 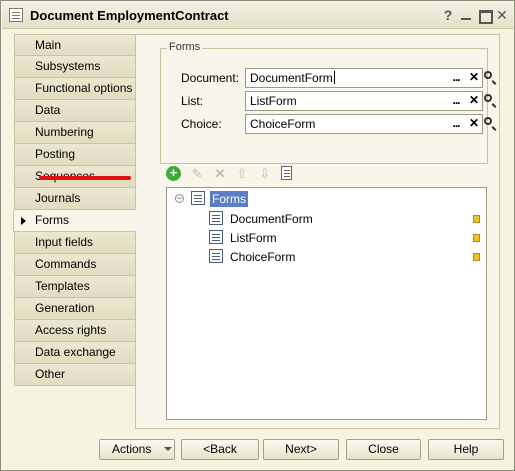 What do you see at coordinates (62, 286) in the screenshot?
I see `tab-label: Templates` at bounding box center [62, 286].